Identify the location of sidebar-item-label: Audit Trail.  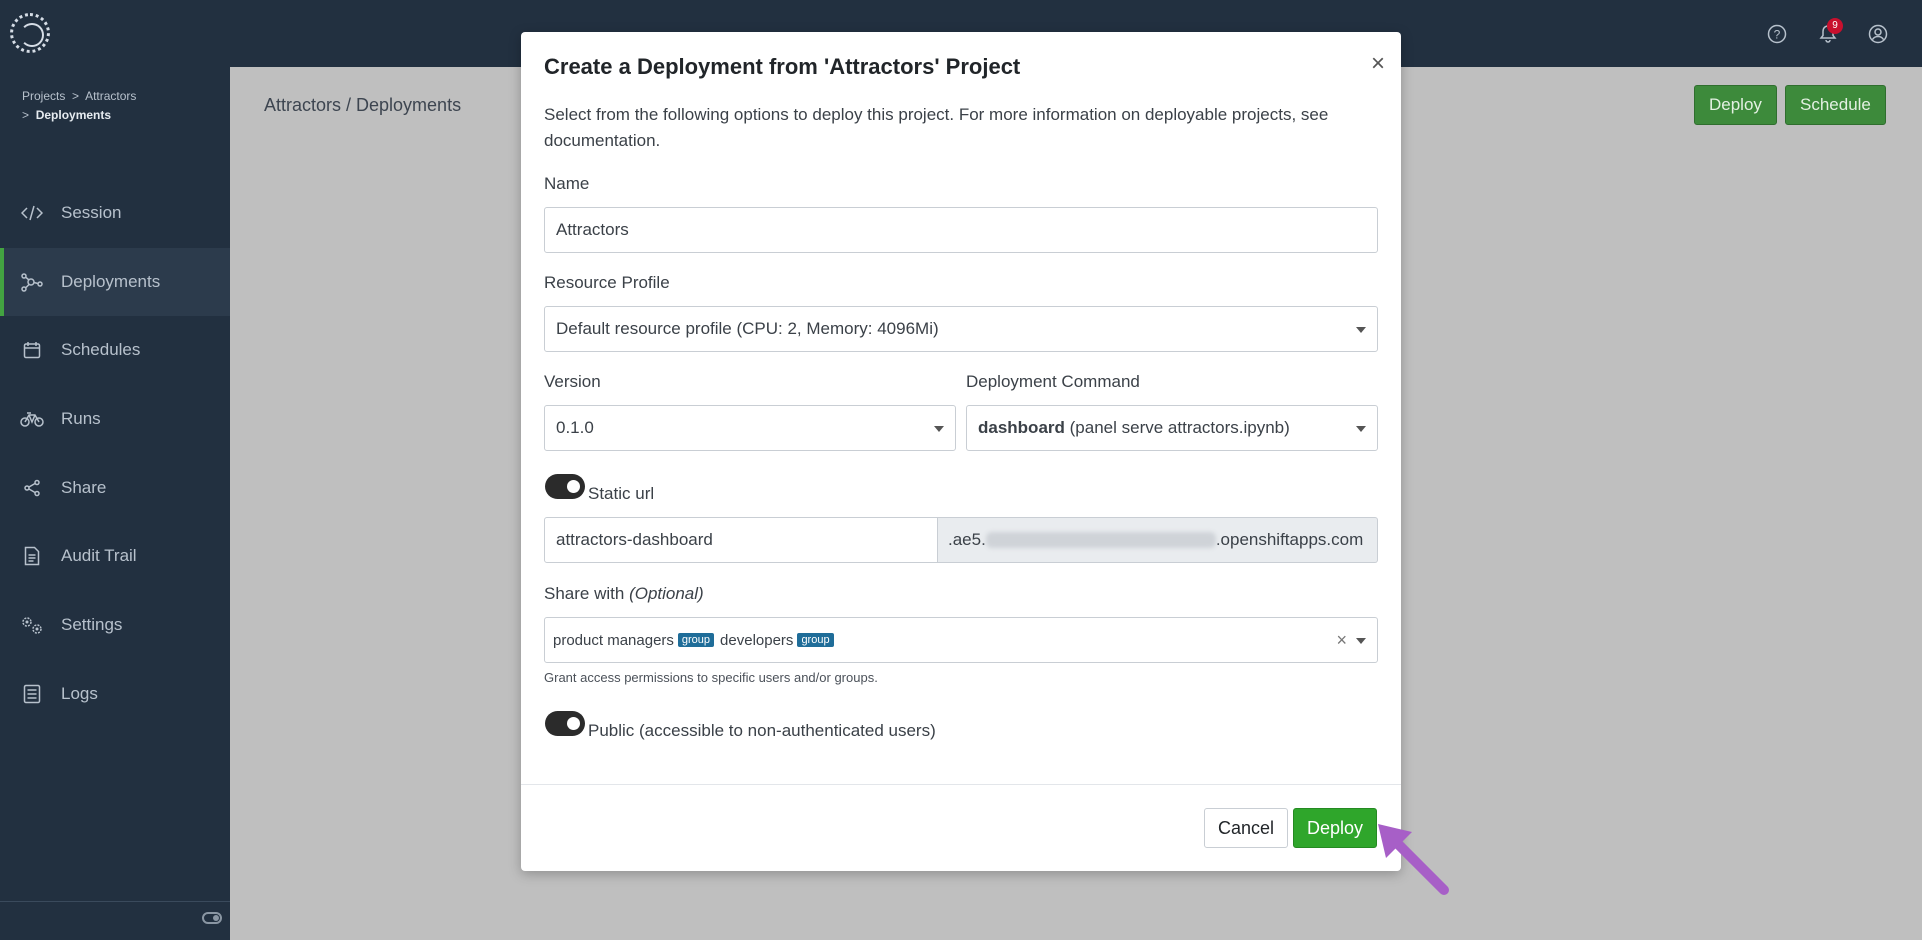
(99, 555).